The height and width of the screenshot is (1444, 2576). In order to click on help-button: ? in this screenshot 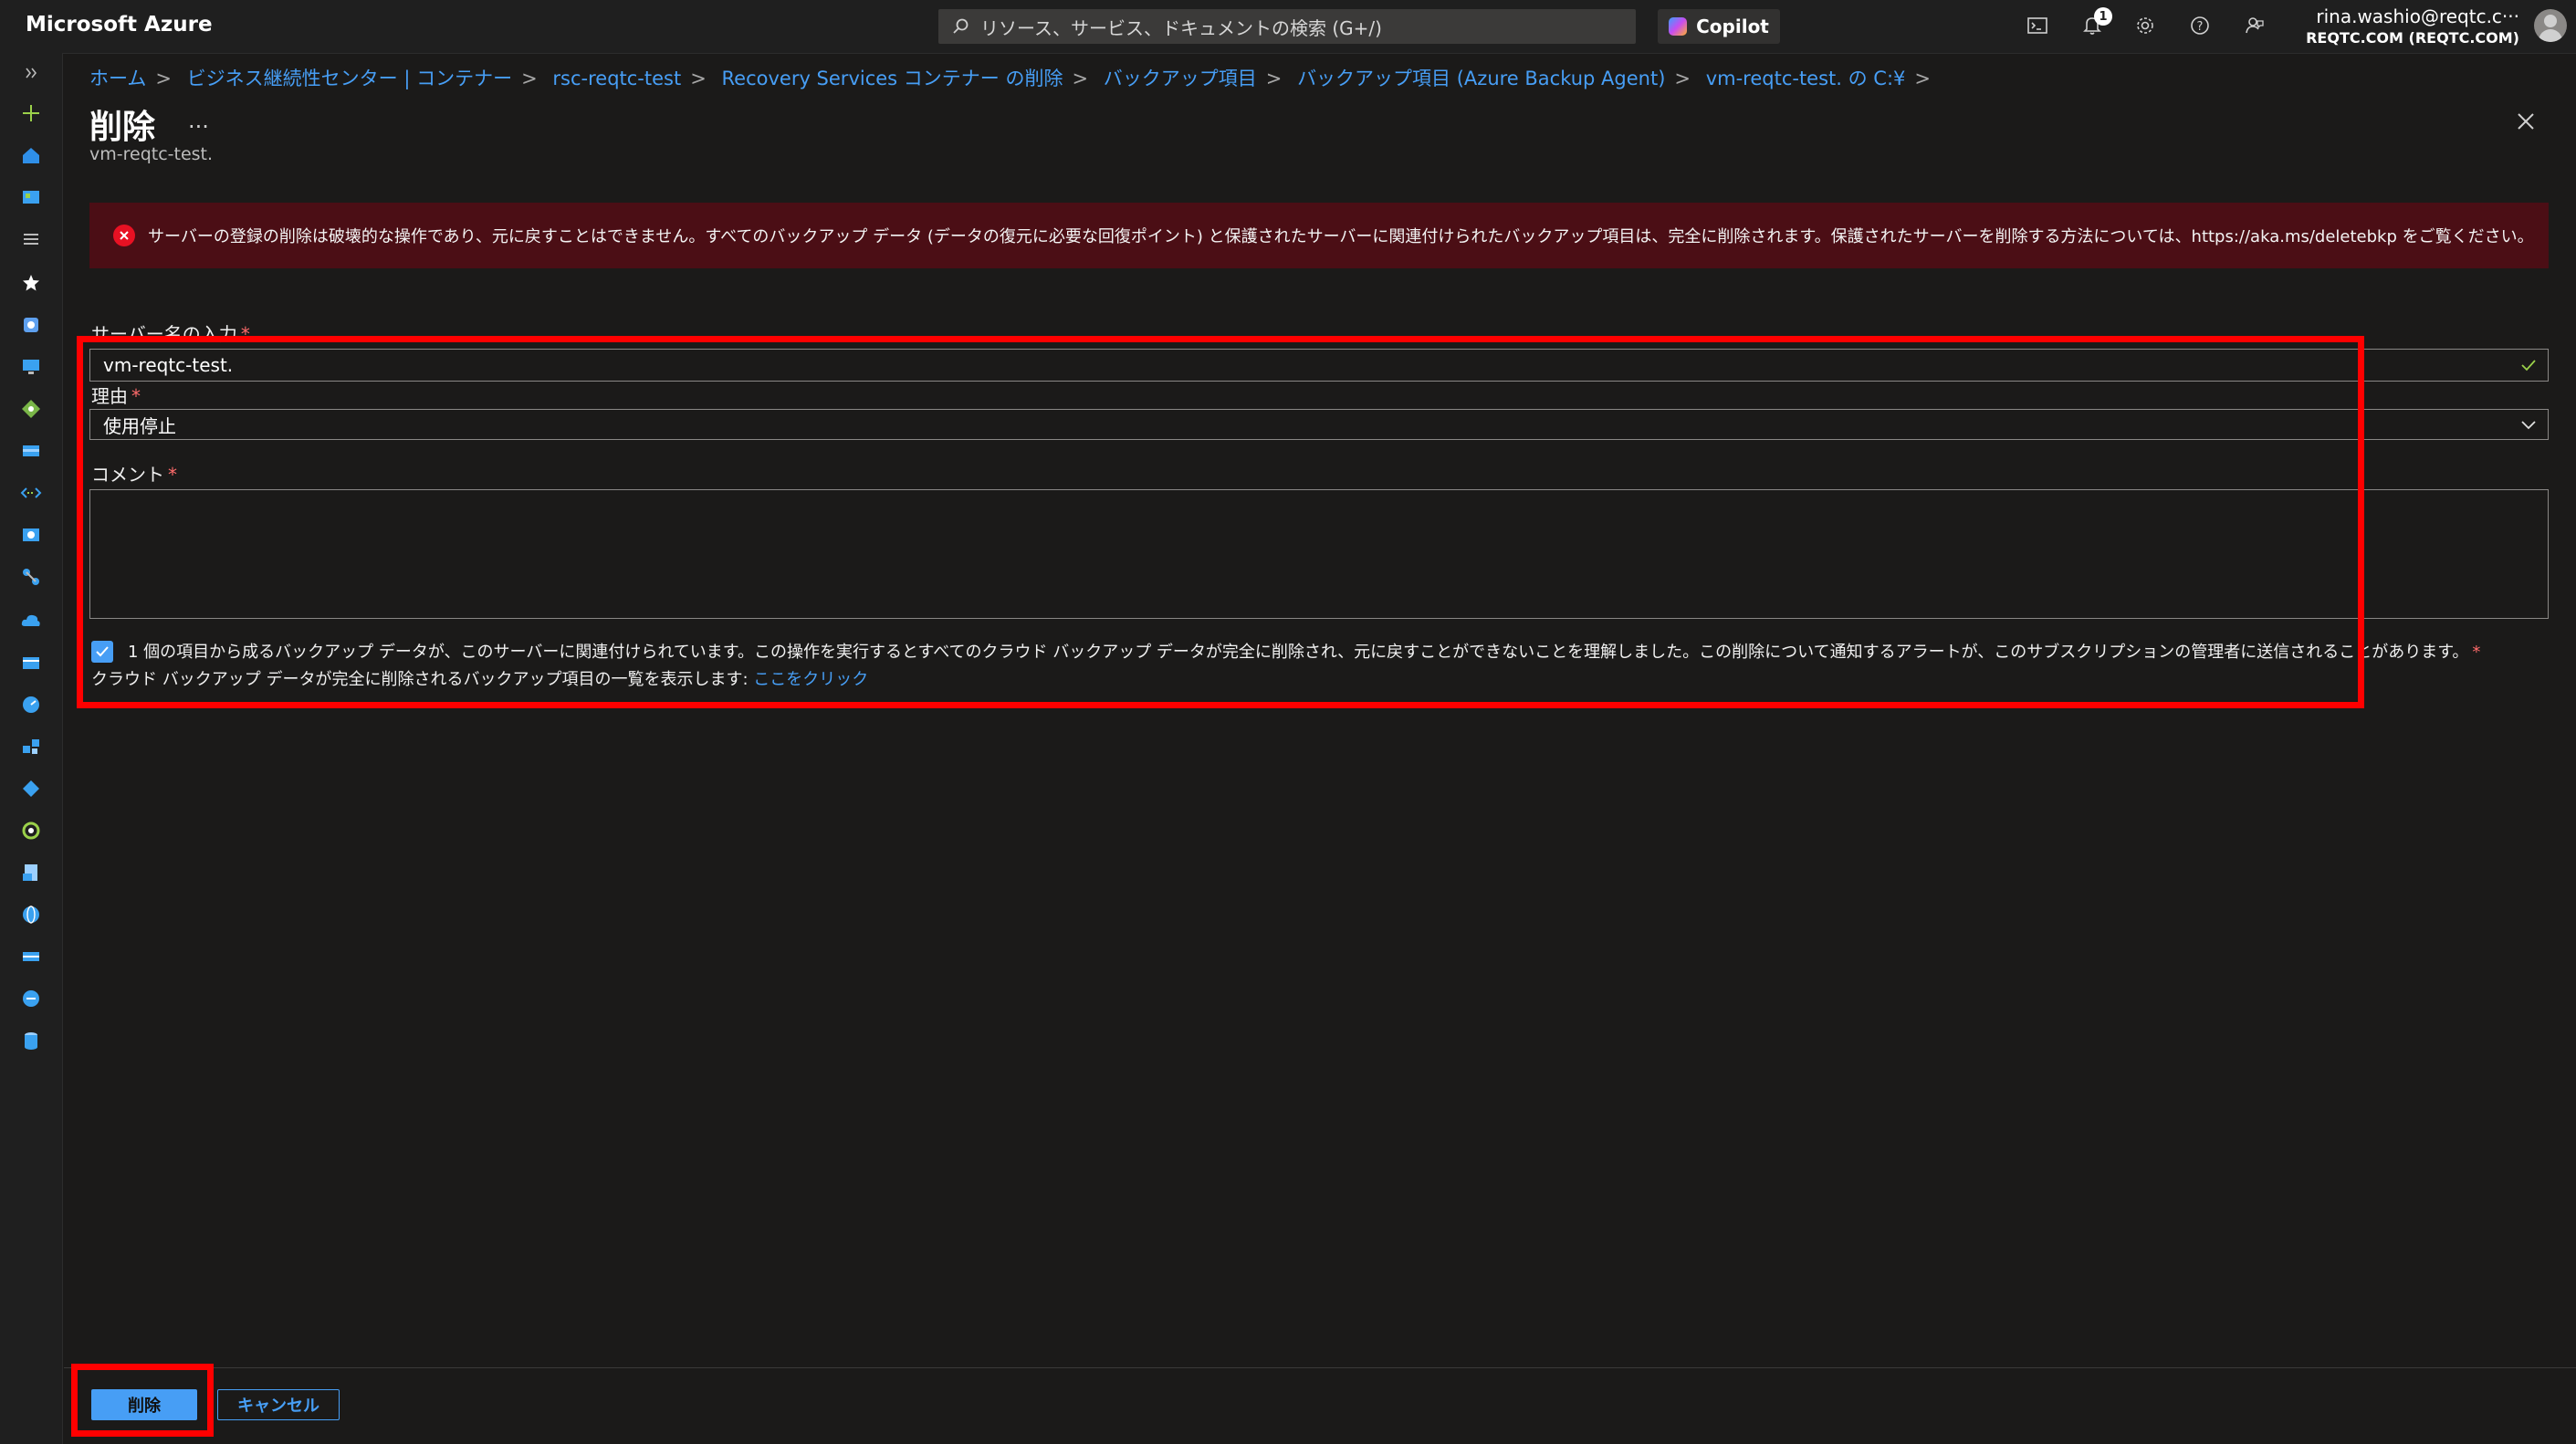, I will do `click(2200, 26)`.